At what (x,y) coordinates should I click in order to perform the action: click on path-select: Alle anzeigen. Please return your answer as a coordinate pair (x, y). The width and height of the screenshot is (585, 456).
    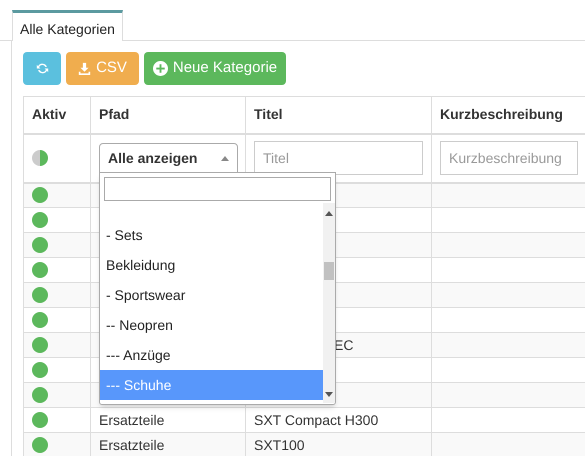
    Looking at the image, I should click on (168, 158).